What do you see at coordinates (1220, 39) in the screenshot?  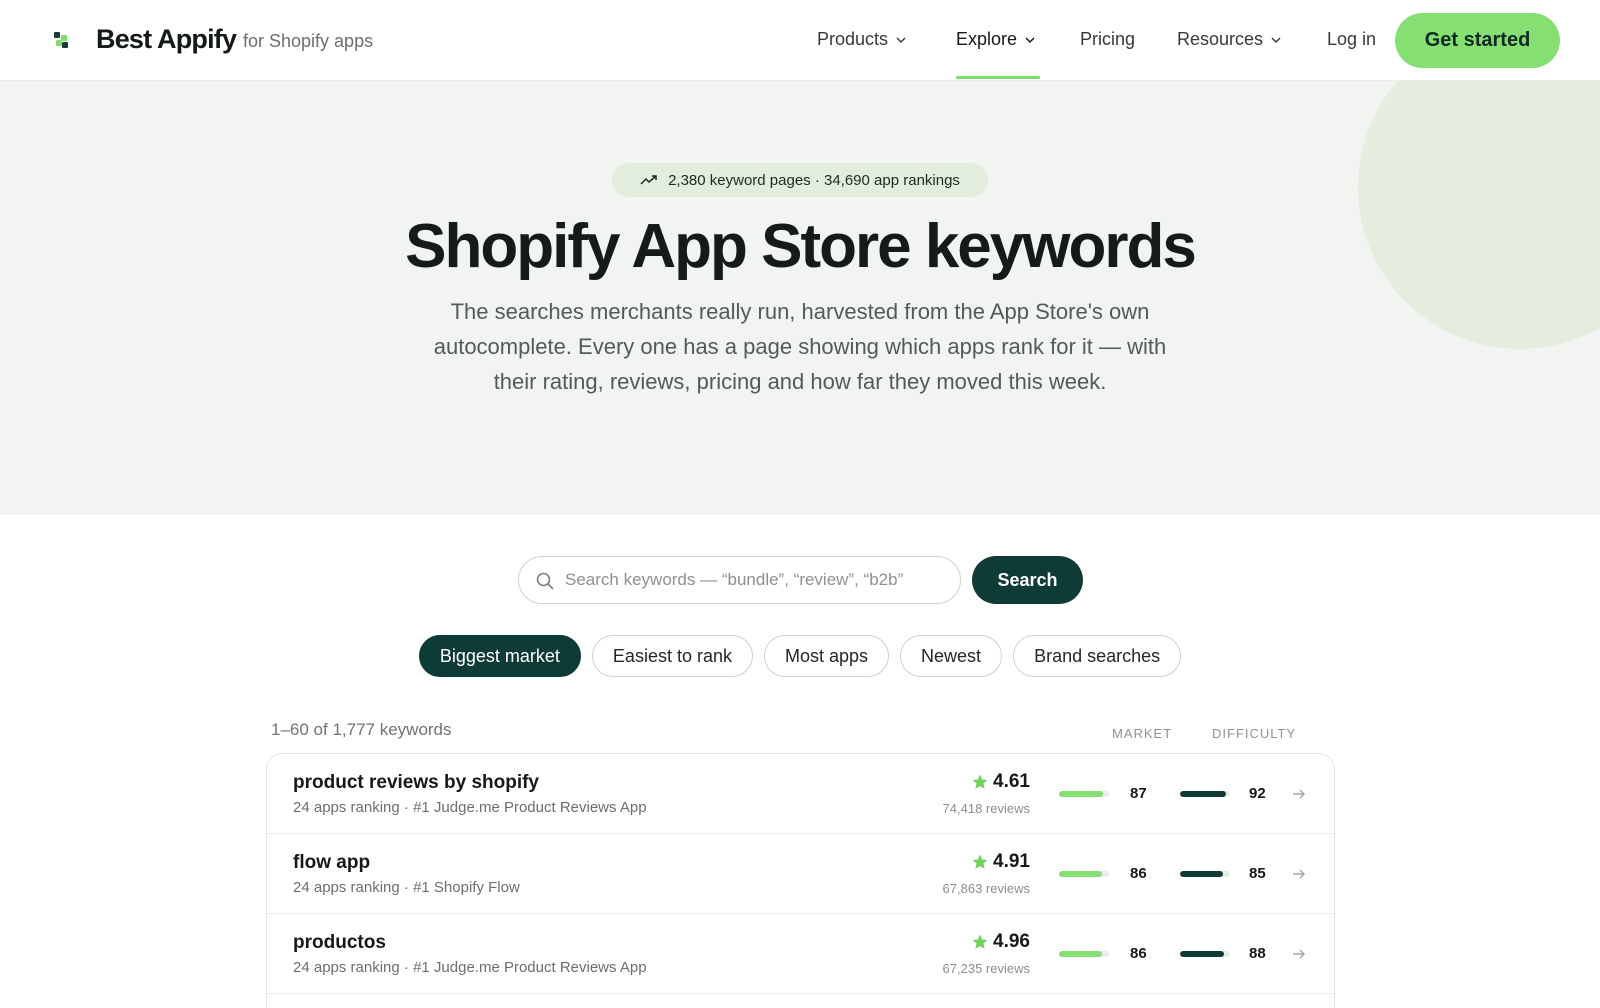 I see `nav-resources-label: Resources` at bounding box center [1220, 39].